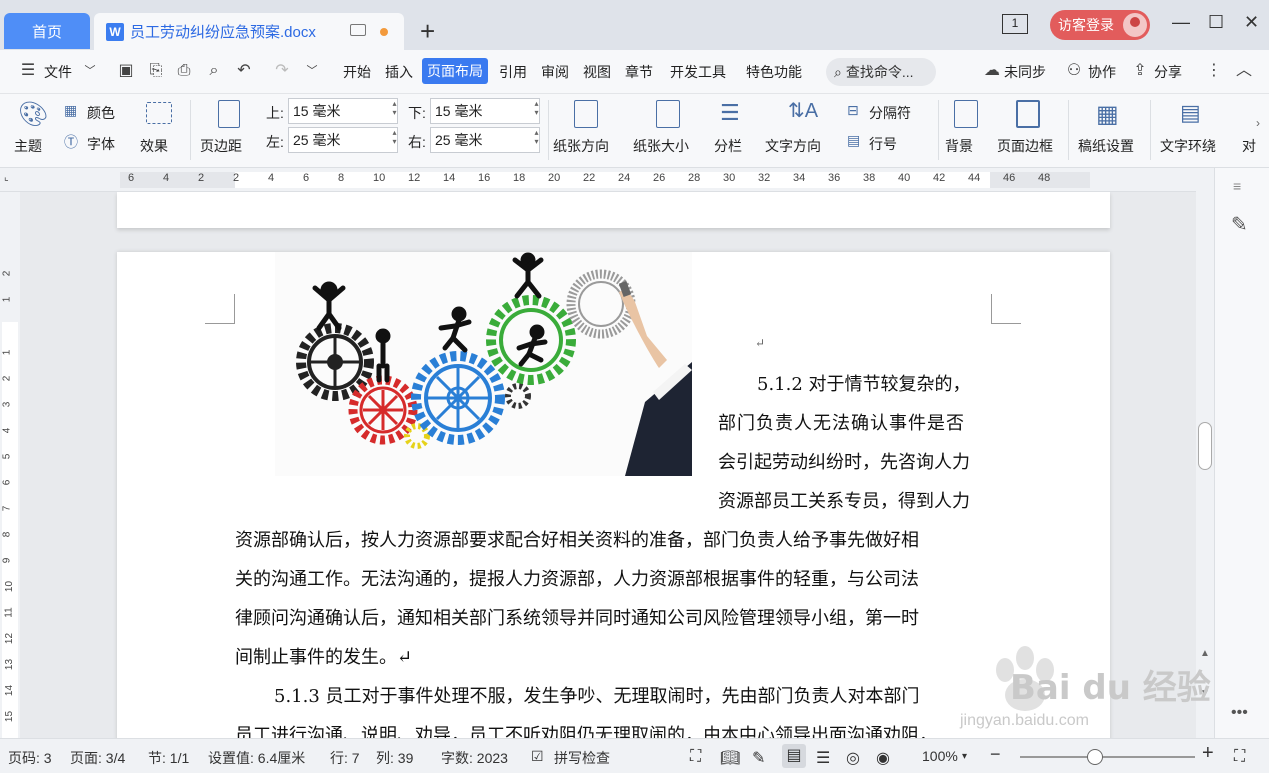 Image resolution: width=1269 pixels, height=773 pixels. What do you see at coordinates (394, 758) in the screenshot?
I see `status-col: 列: 39` at bounding box center [394, 758].